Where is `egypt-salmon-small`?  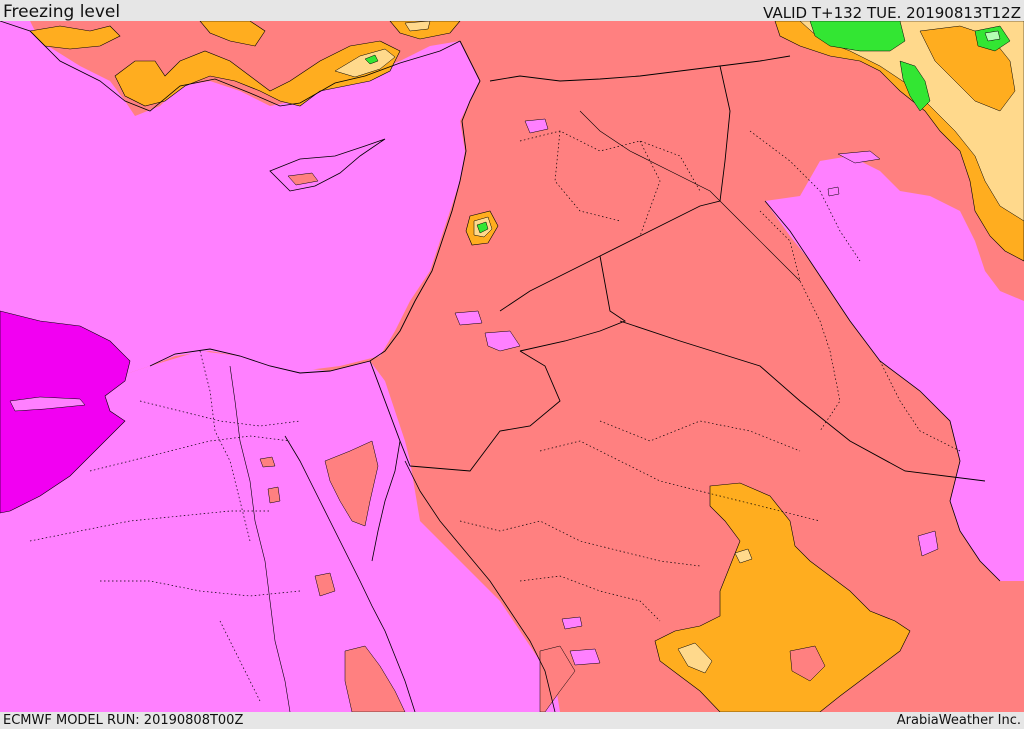 egypt-salmon-small is located at coordinates (267, 462).